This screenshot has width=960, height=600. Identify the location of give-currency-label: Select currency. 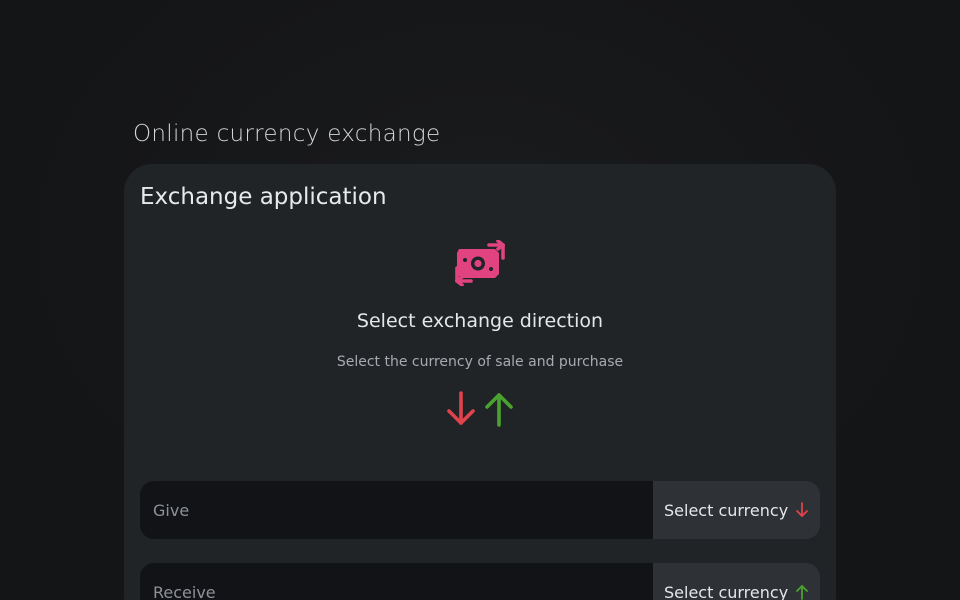
(726, 510).